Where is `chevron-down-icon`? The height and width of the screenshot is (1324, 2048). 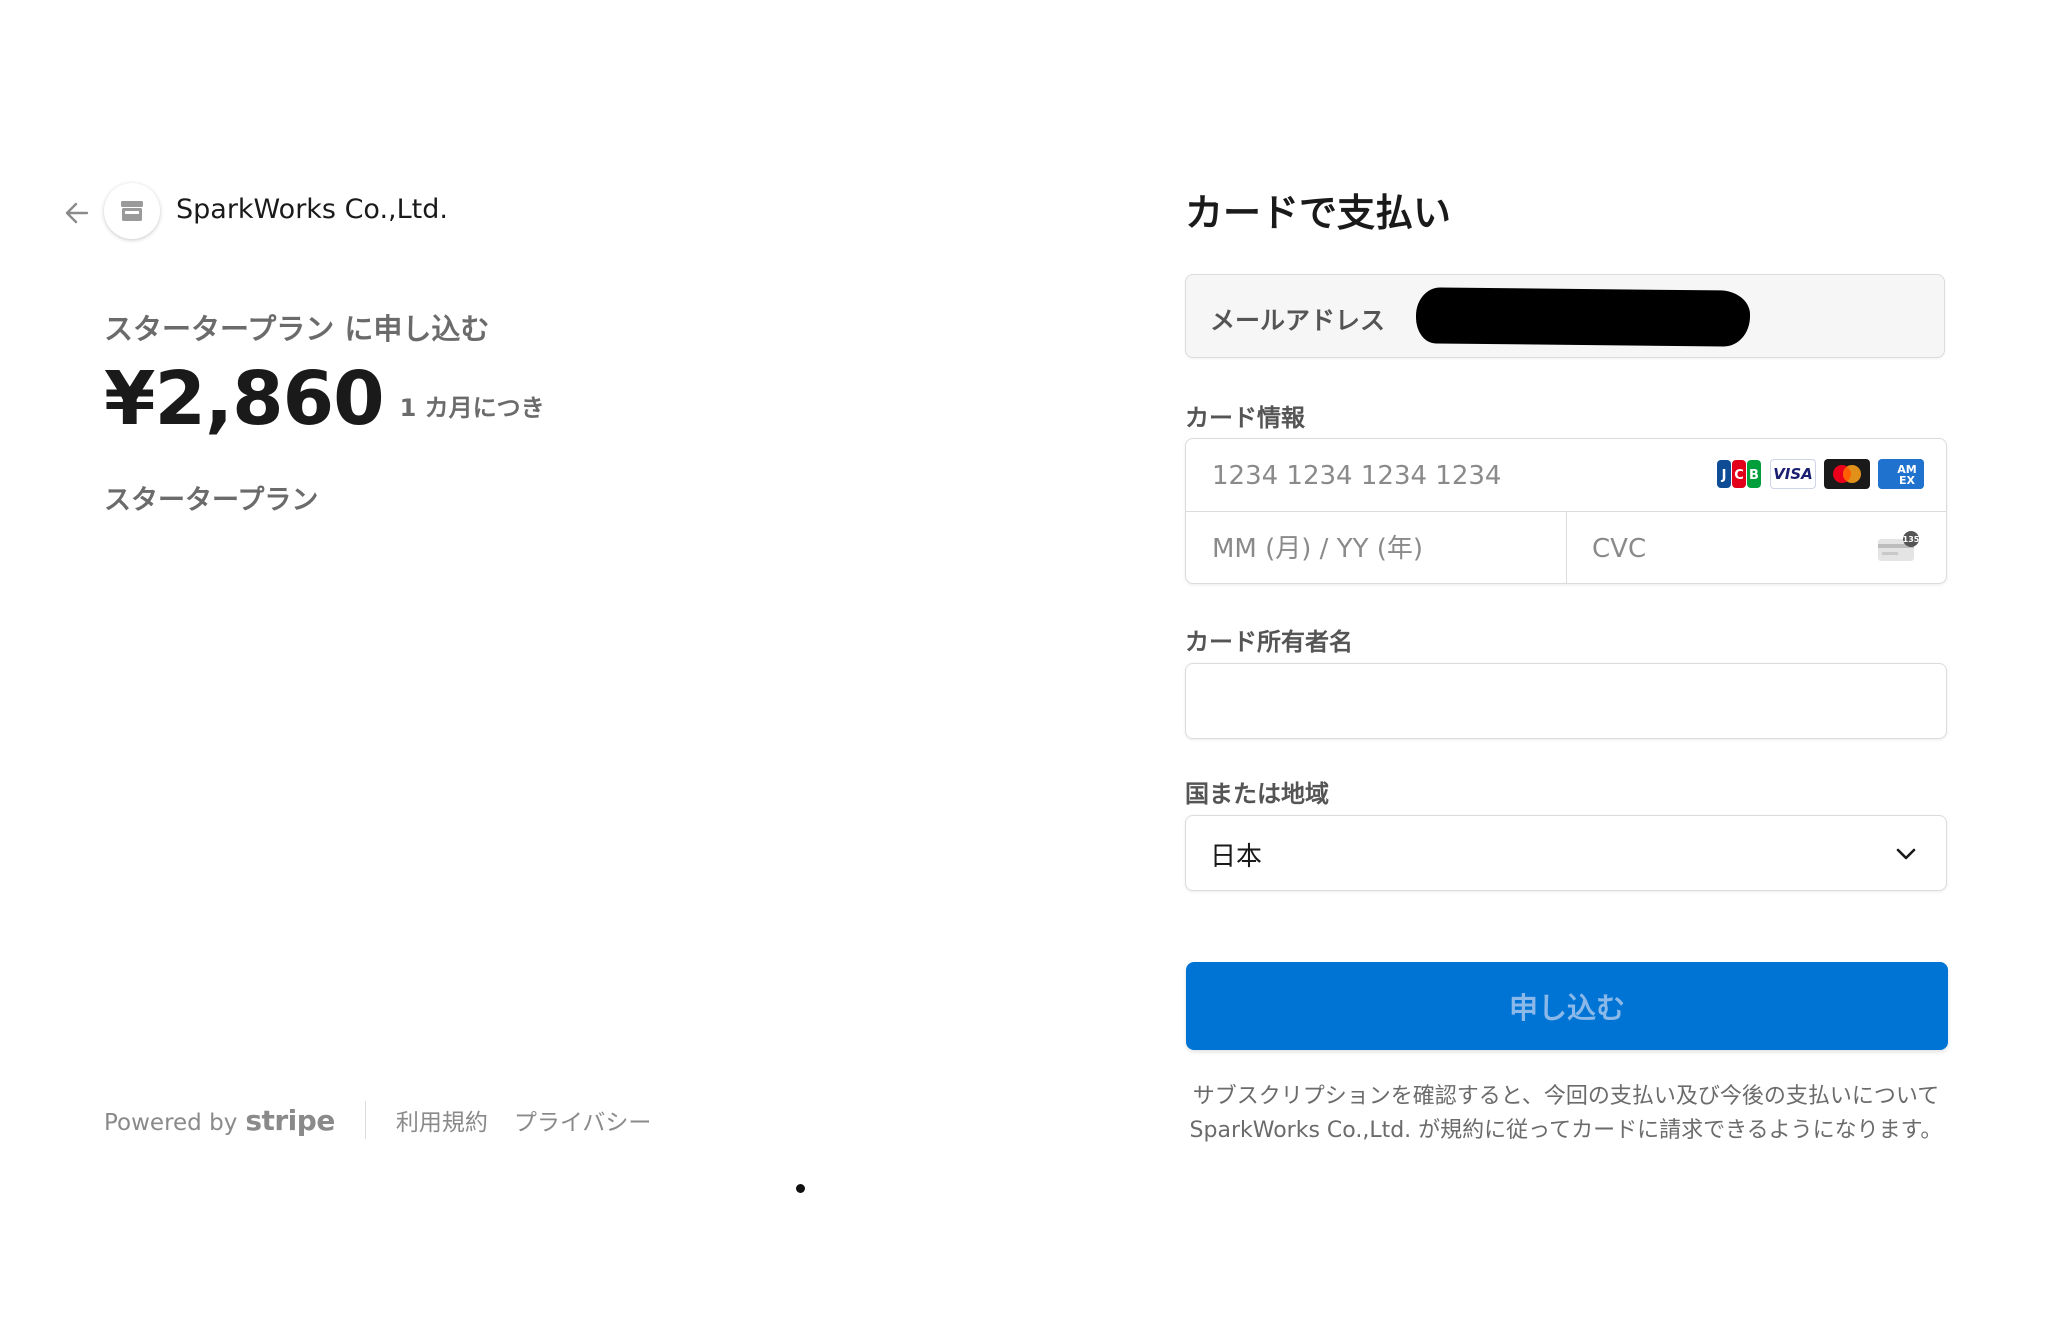
chevron-down-icon is located at coordinates (1906, 854).